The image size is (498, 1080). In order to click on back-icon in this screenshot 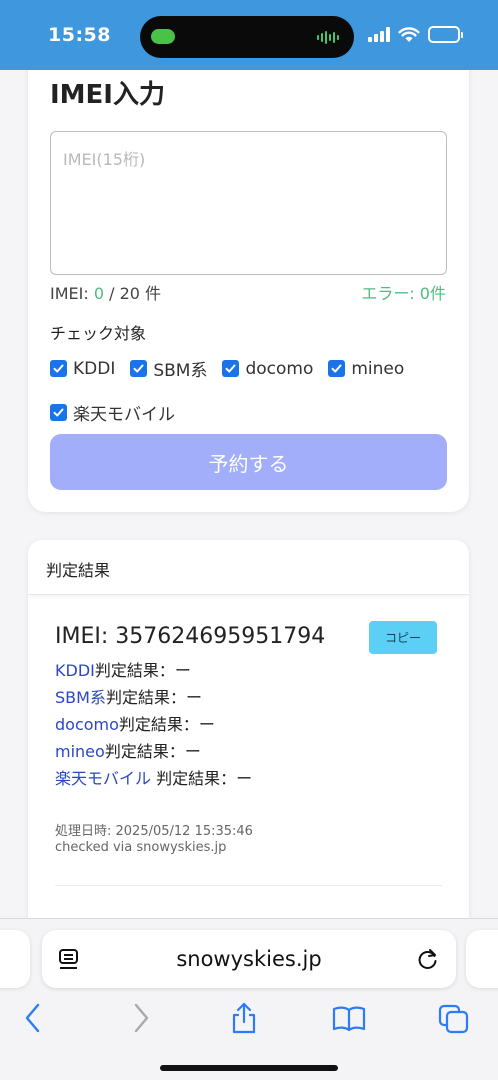, I will do `click(33, 1018)`.